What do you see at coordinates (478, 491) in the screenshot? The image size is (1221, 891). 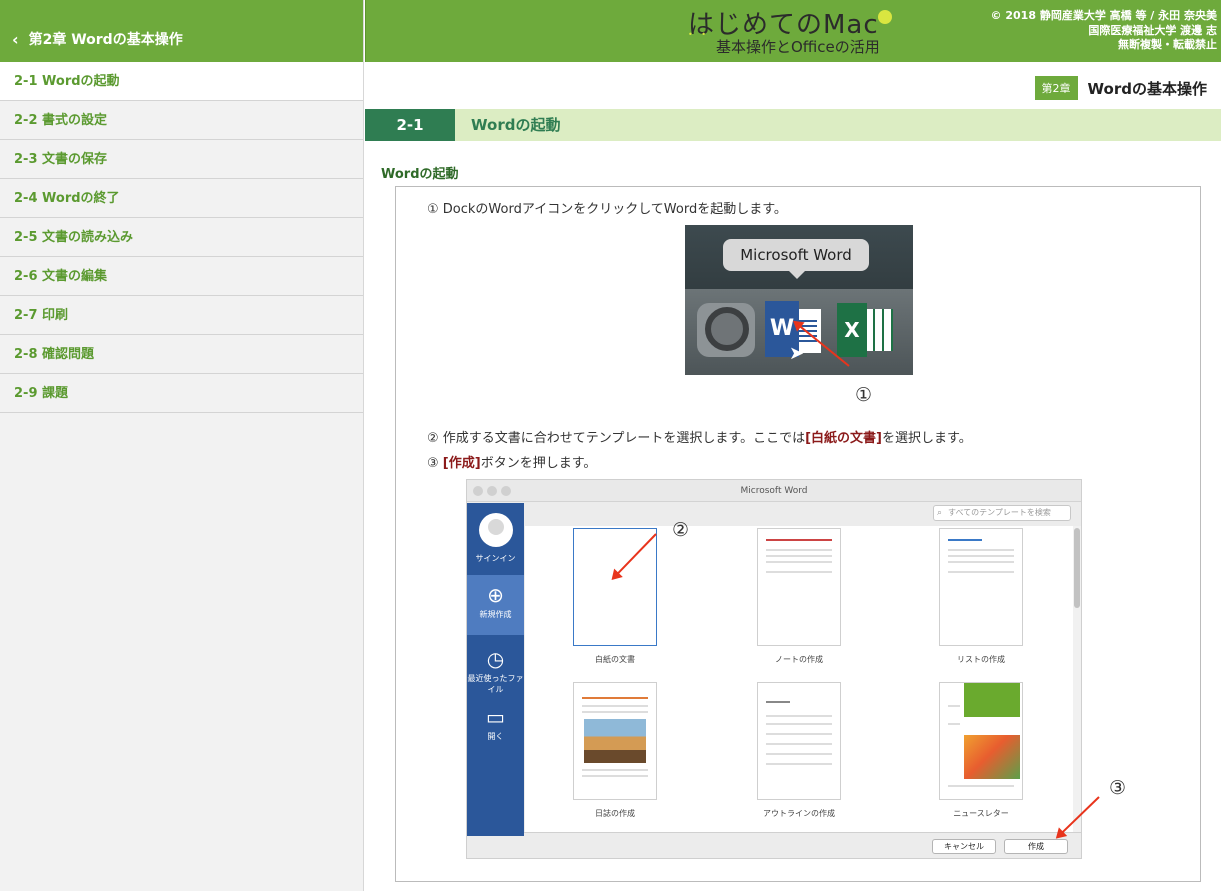 I see `close-dot-icon` at bounding box center [478, 491].